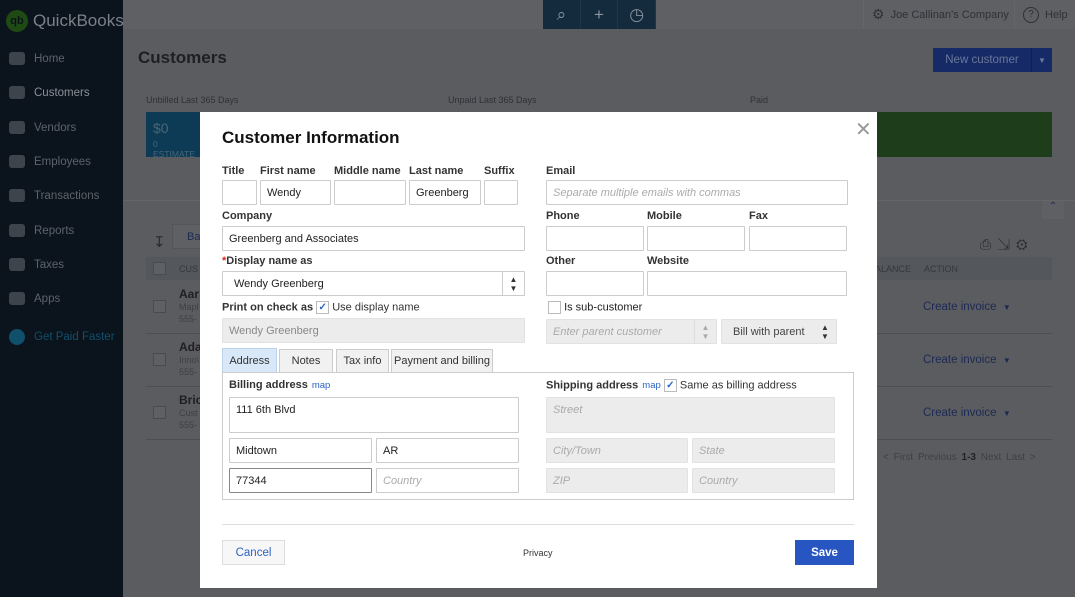  Describe the element at coordinates (492, 100) in the screenshot. I see `unpaid-label: Unpaid Last 365 Days` at that location.